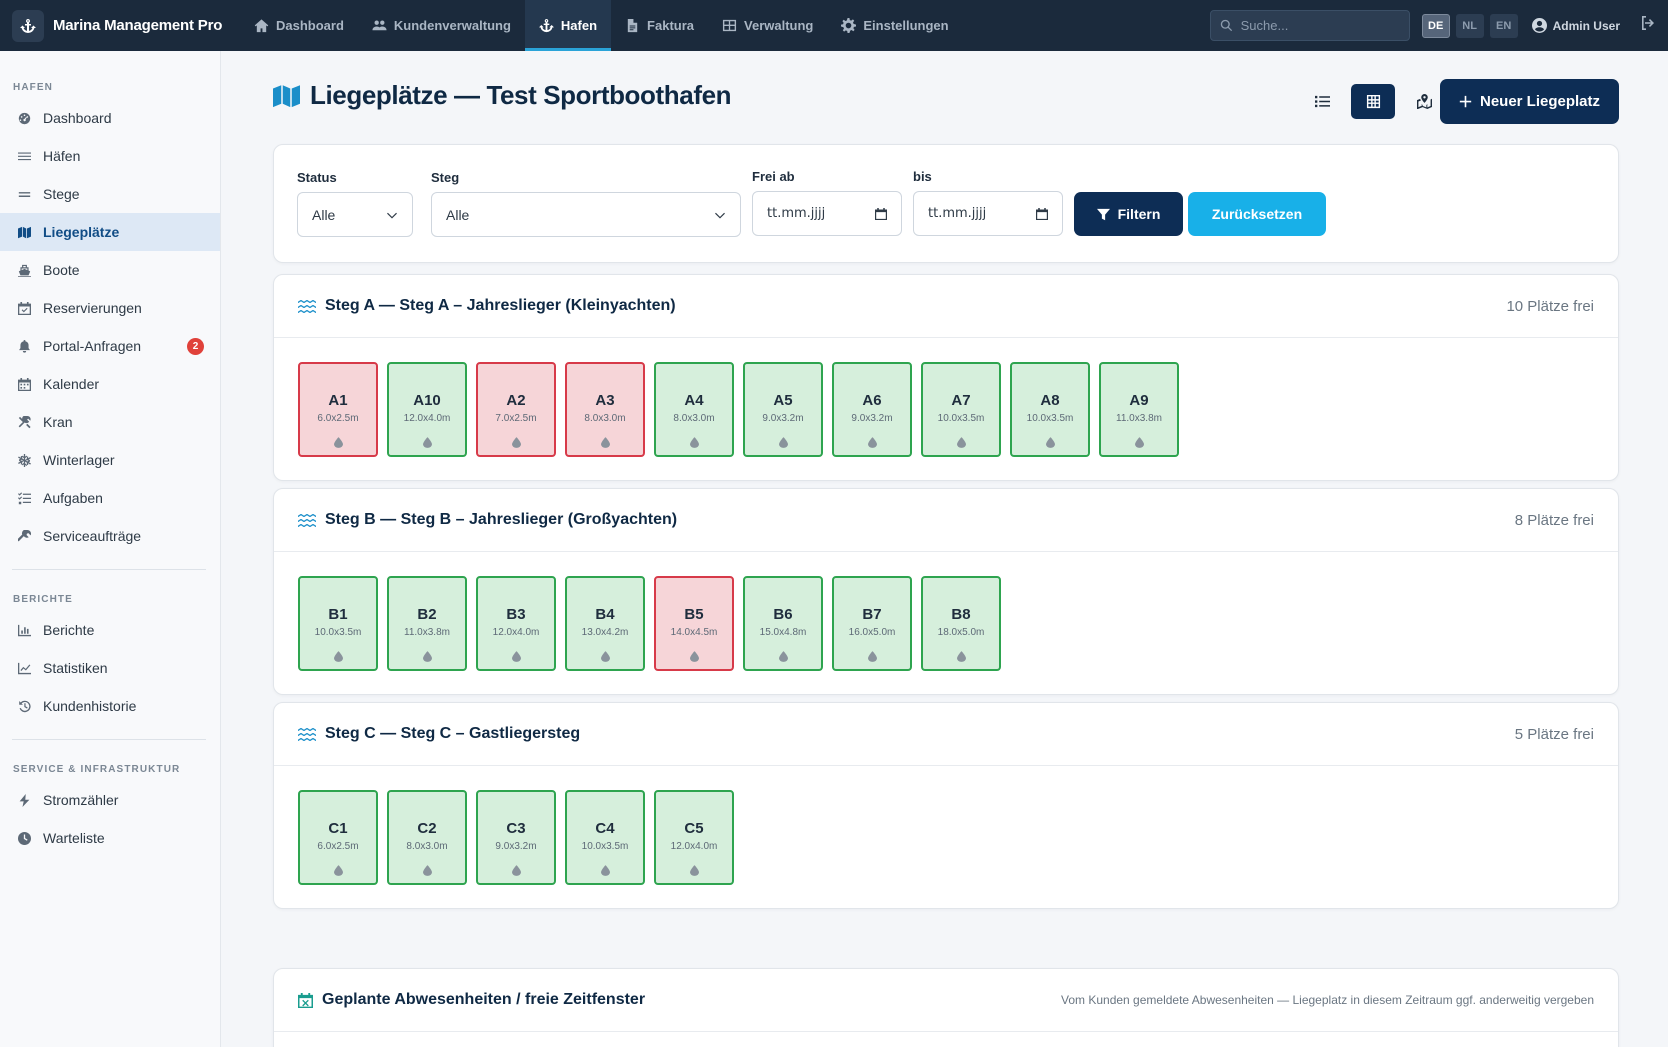 The width and height of the screenshot is (1668, 1047). What do you see at coordinates (24, 270) in the screenshot?
I see `ship-icon` at bounding box center [24, 270].